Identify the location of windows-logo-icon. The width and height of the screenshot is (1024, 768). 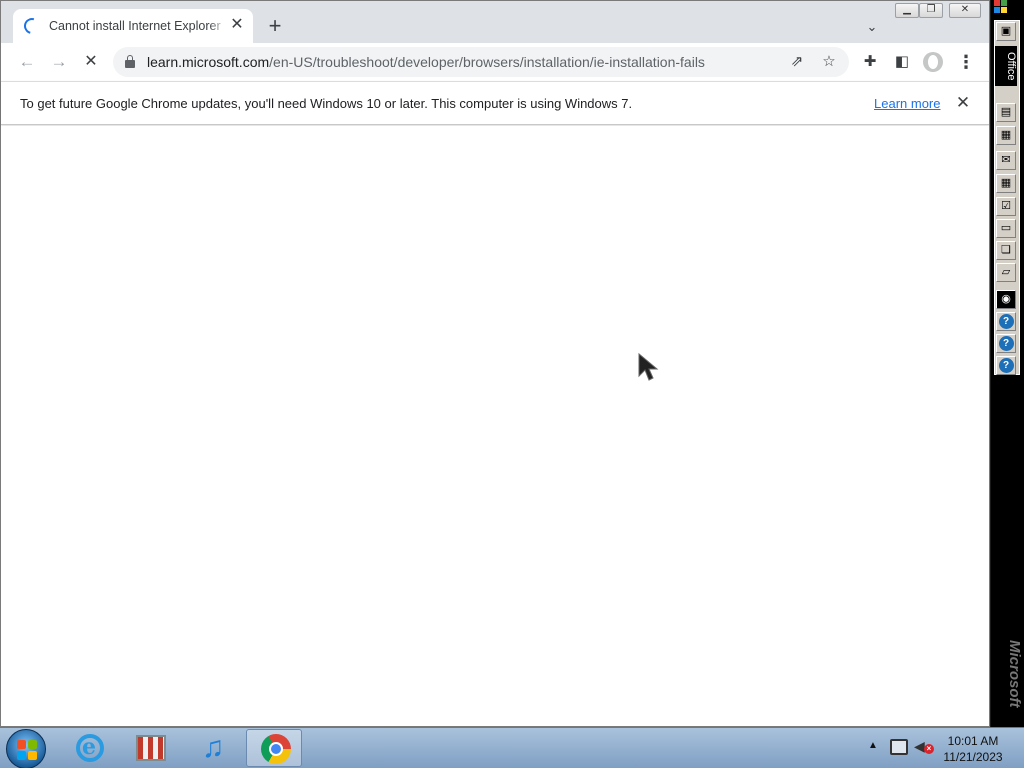
(27, 750).